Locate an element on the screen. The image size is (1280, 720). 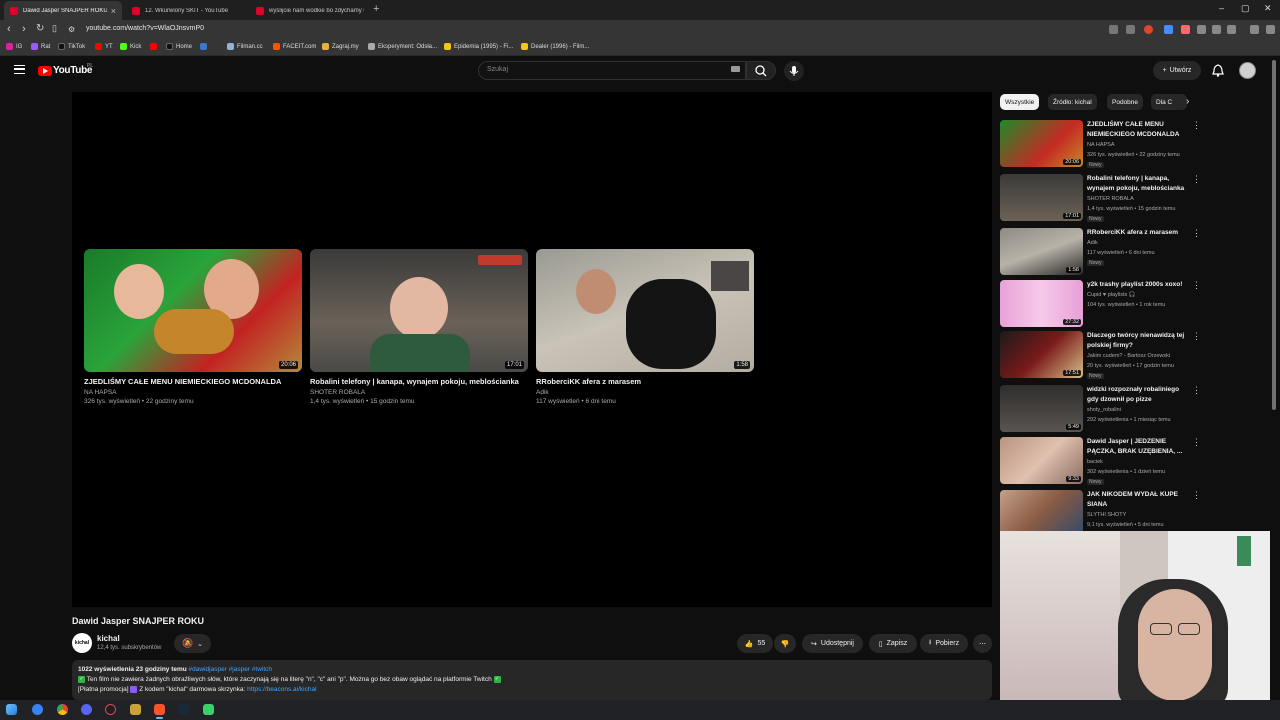
bookmark-page-icon: ▯ is located at coordinates (54, 28).